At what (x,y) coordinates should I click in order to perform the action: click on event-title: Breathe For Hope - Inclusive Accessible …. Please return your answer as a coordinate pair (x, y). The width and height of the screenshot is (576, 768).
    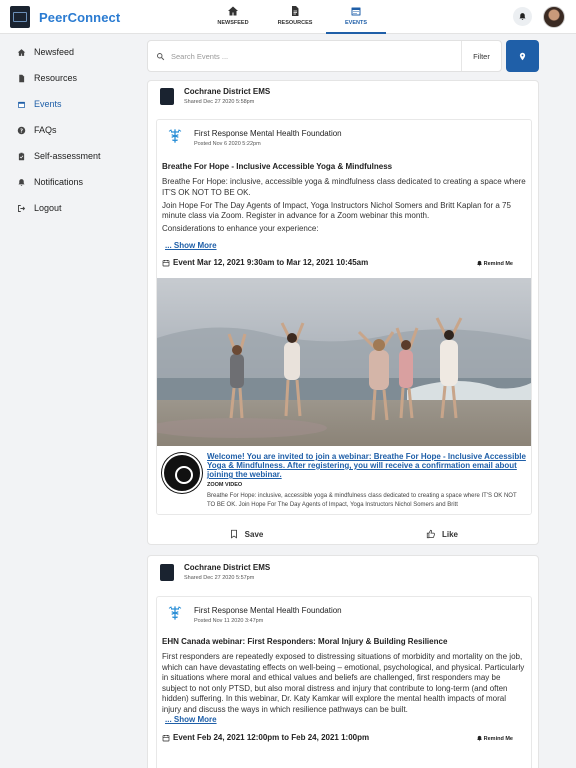
    Looking at the image, I should click on (277, 166).